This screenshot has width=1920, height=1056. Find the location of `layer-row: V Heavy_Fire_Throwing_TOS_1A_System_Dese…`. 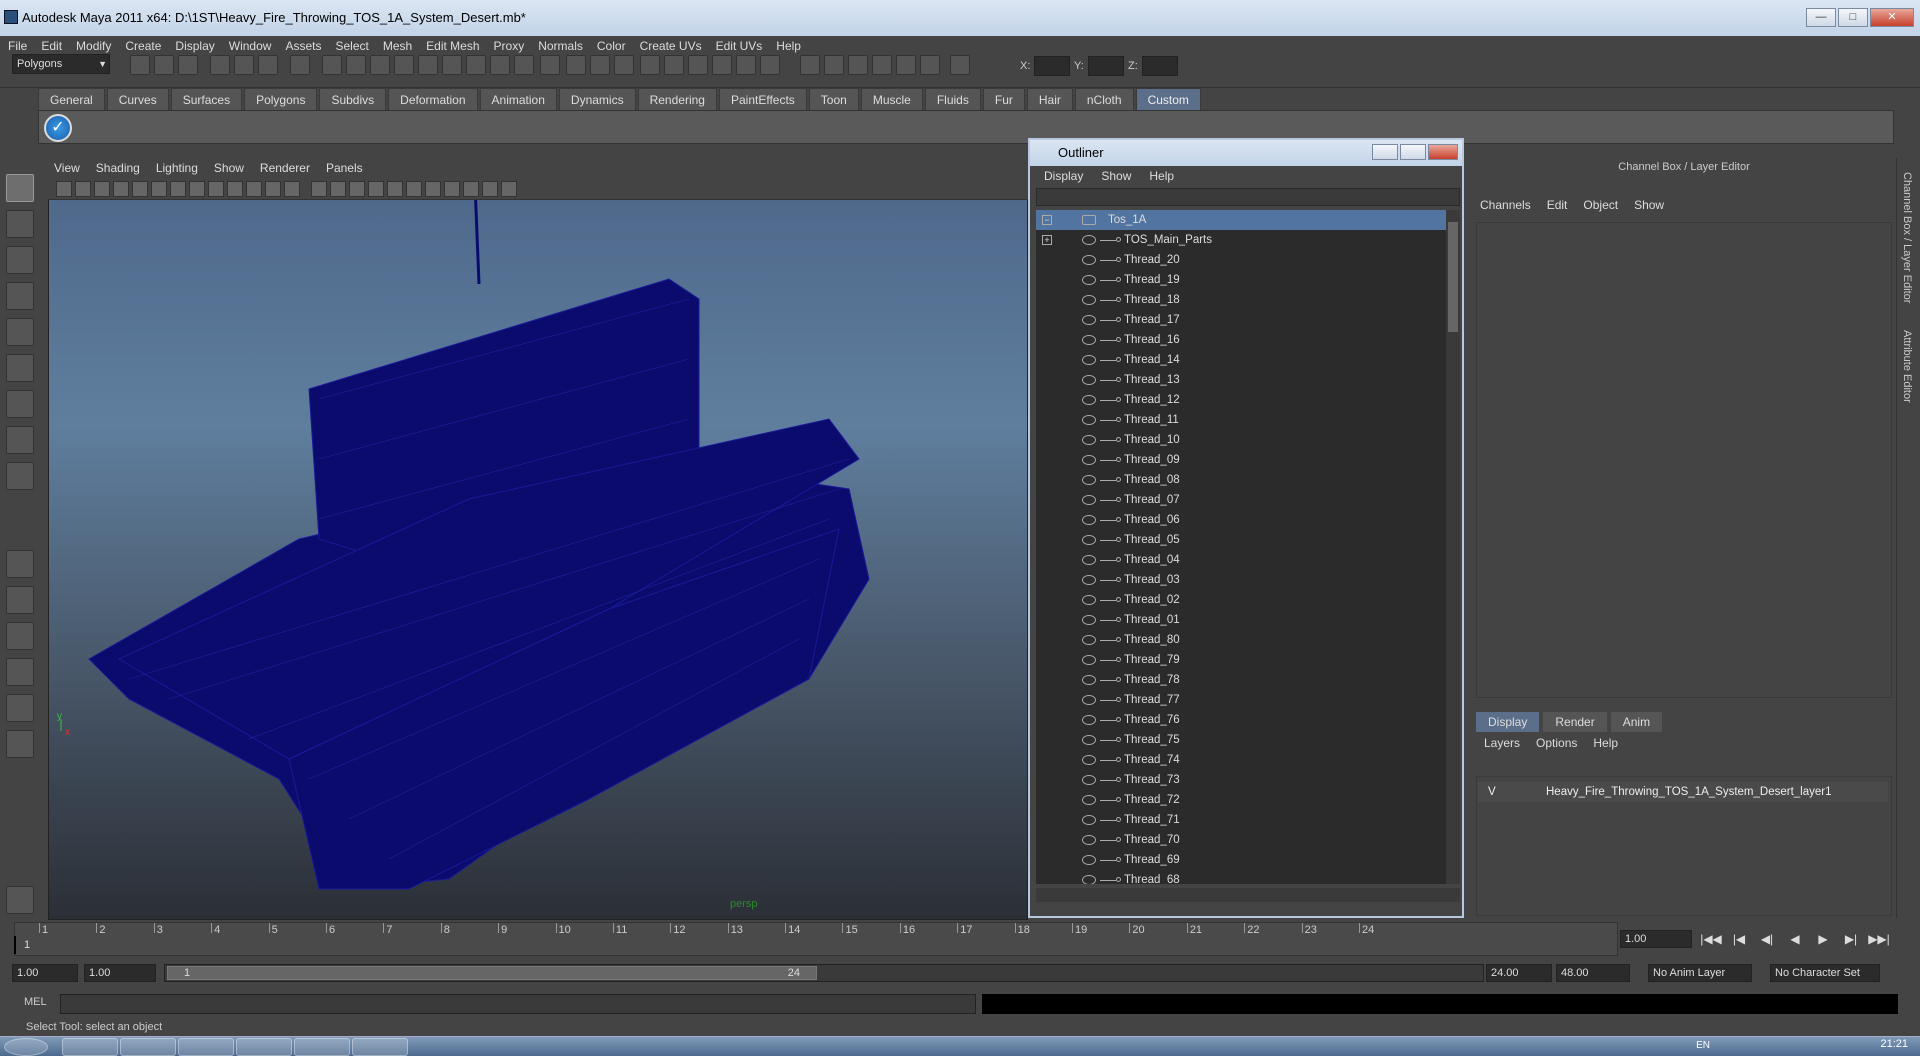

layer-row: V Heavy_Fire_Throwing_TOS_1A_System_Dese… is located at coordinates (1683, 792).